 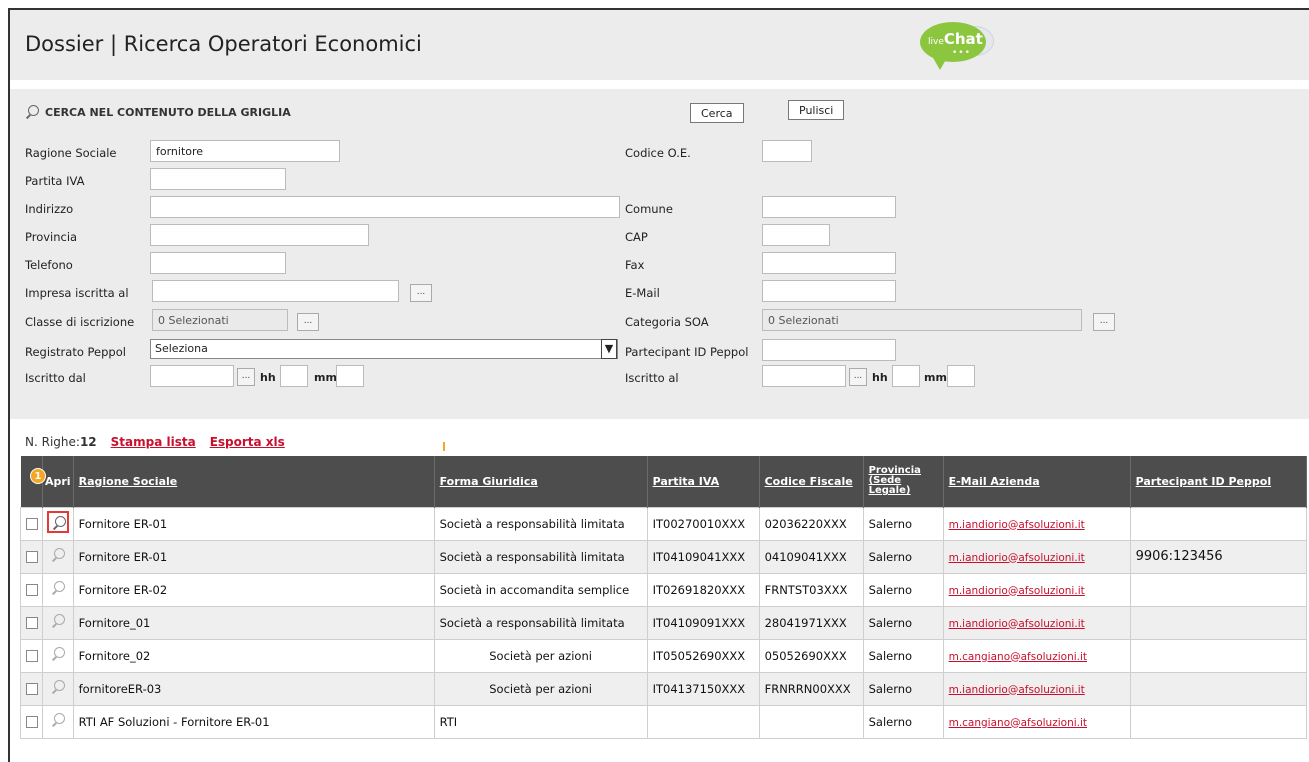 What do you see at coordinates (829, 207) in the screenshot?
I see `comune-input` at bounding box center [829, 207].